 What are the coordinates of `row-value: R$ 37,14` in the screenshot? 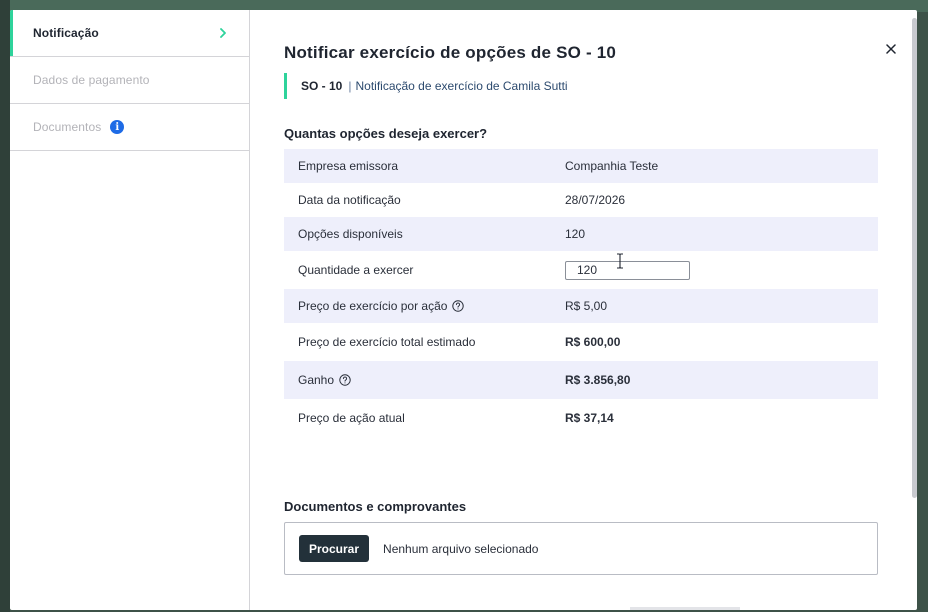 It's located at (589, 418).